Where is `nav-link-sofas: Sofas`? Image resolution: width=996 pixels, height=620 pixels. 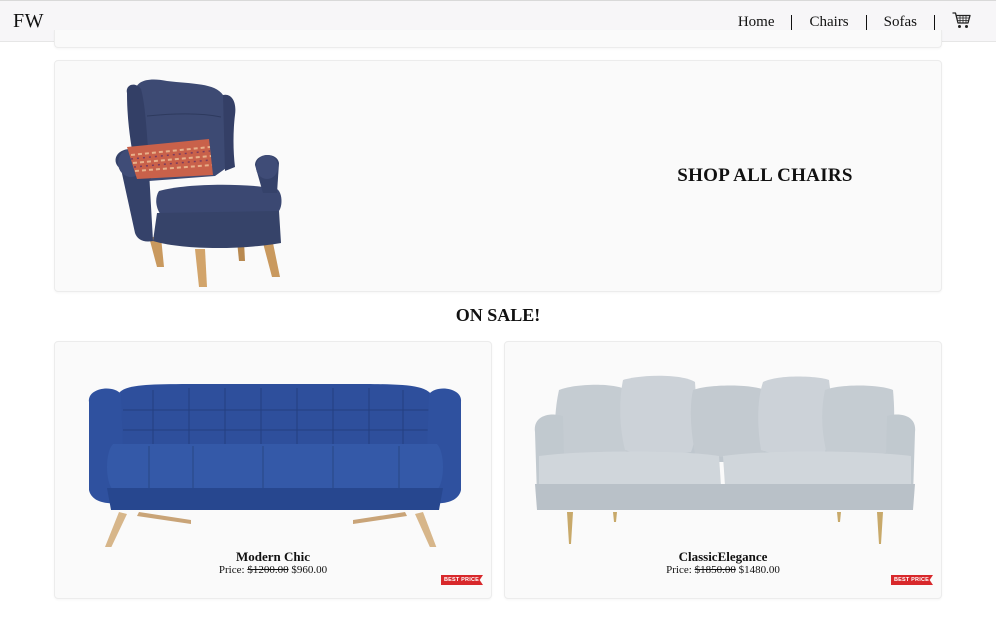 nav-link-sofas: Sofas is located at coordinates (900, 22).